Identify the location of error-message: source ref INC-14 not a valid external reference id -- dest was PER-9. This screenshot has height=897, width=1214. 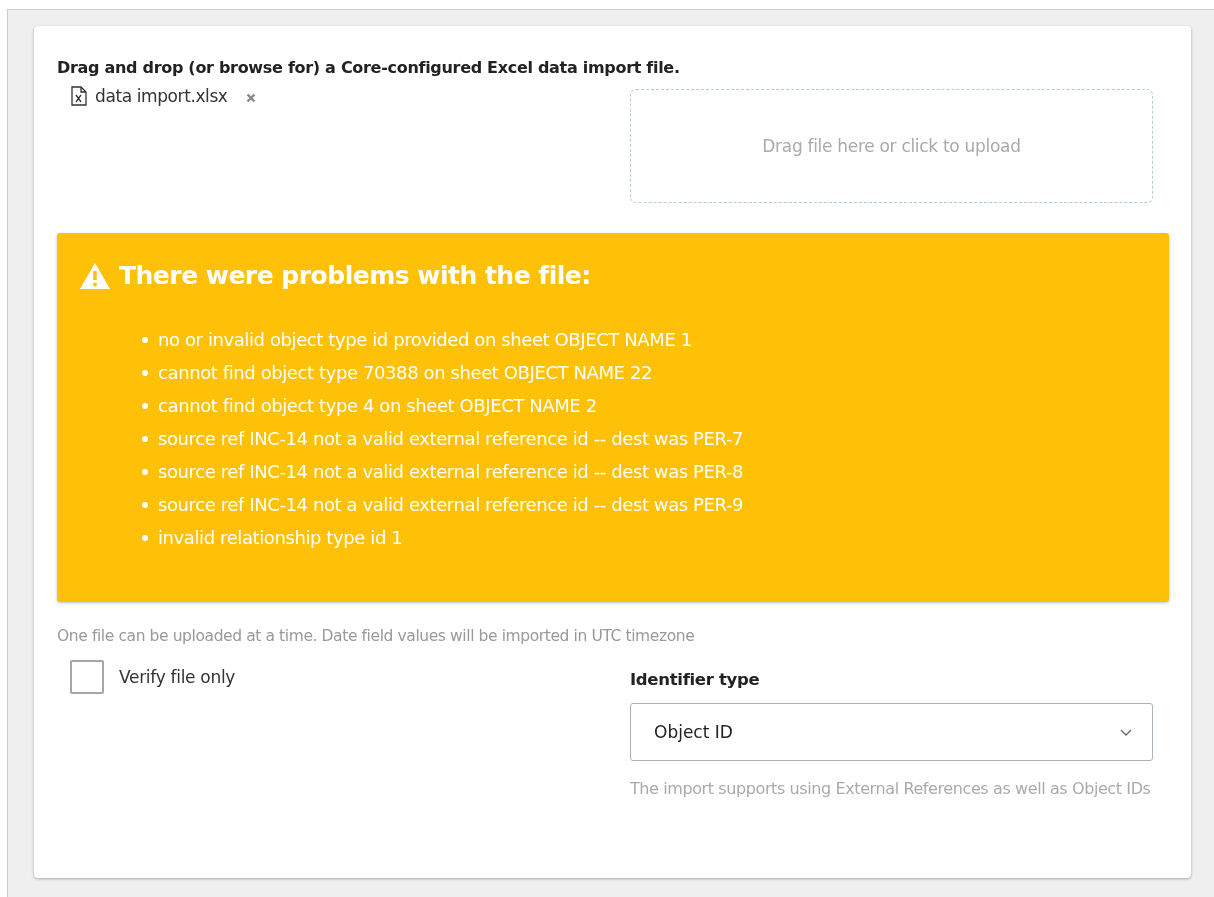
(451, 504).